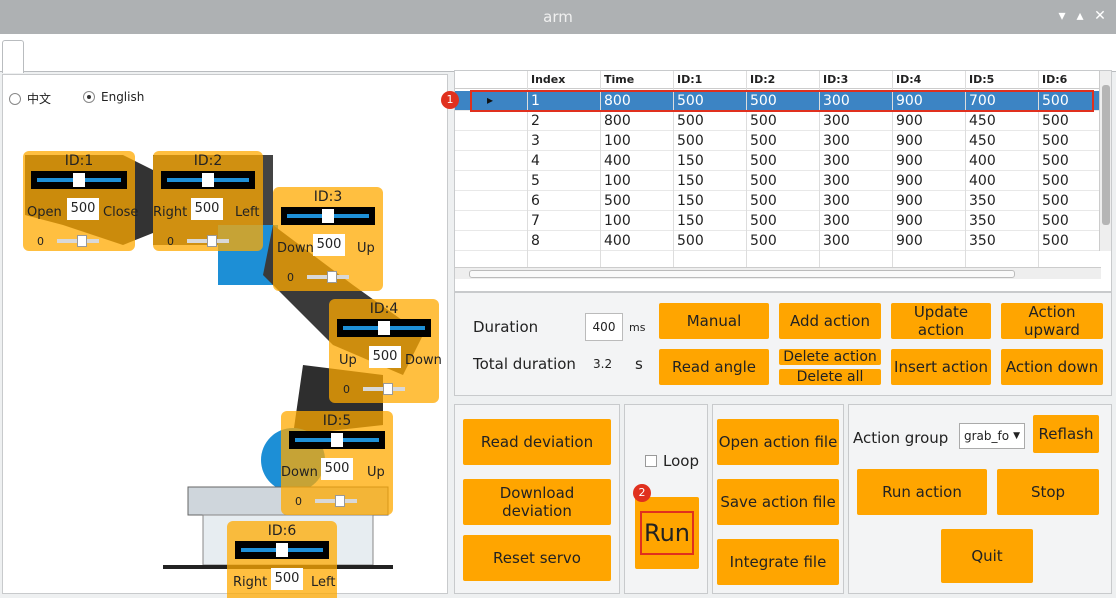 The image size is (1116, 598). I want to click on servo-3-slider-handle, so click(328, 216).